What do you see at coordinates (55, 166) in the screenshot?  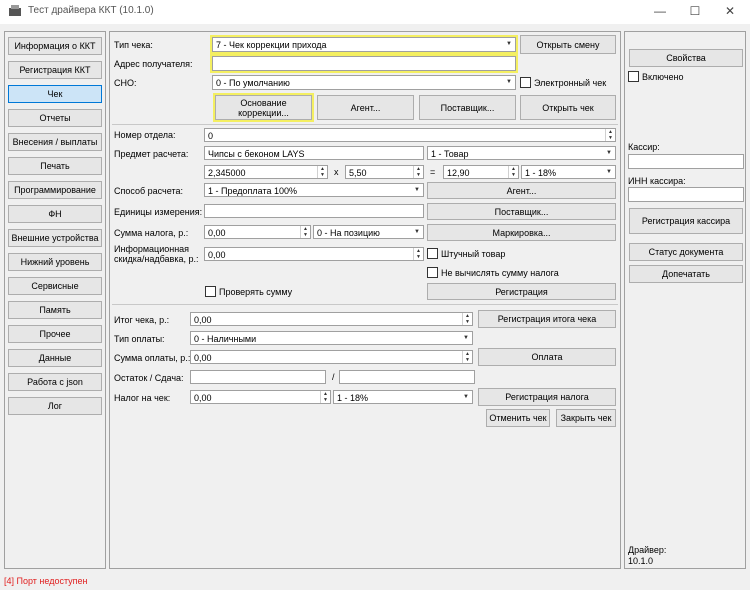 I see `nav-print: Печать` at bounding box center [55, 166].